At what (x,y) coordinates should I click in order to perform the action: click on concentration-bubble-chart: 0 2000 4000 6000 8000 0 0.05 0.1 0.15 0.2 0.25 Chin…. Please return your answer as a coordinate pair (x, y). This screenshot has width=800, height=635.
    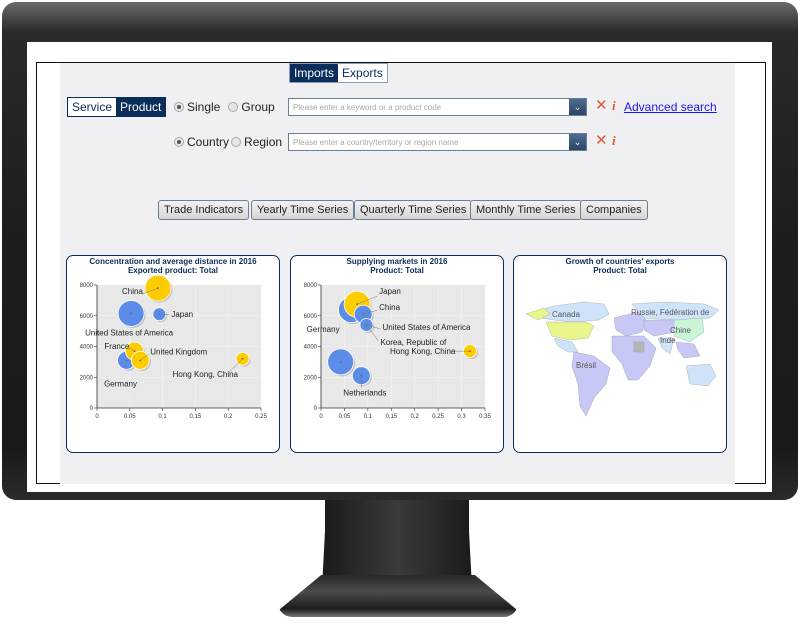
    Looking at the image, I should click on (173, 347).